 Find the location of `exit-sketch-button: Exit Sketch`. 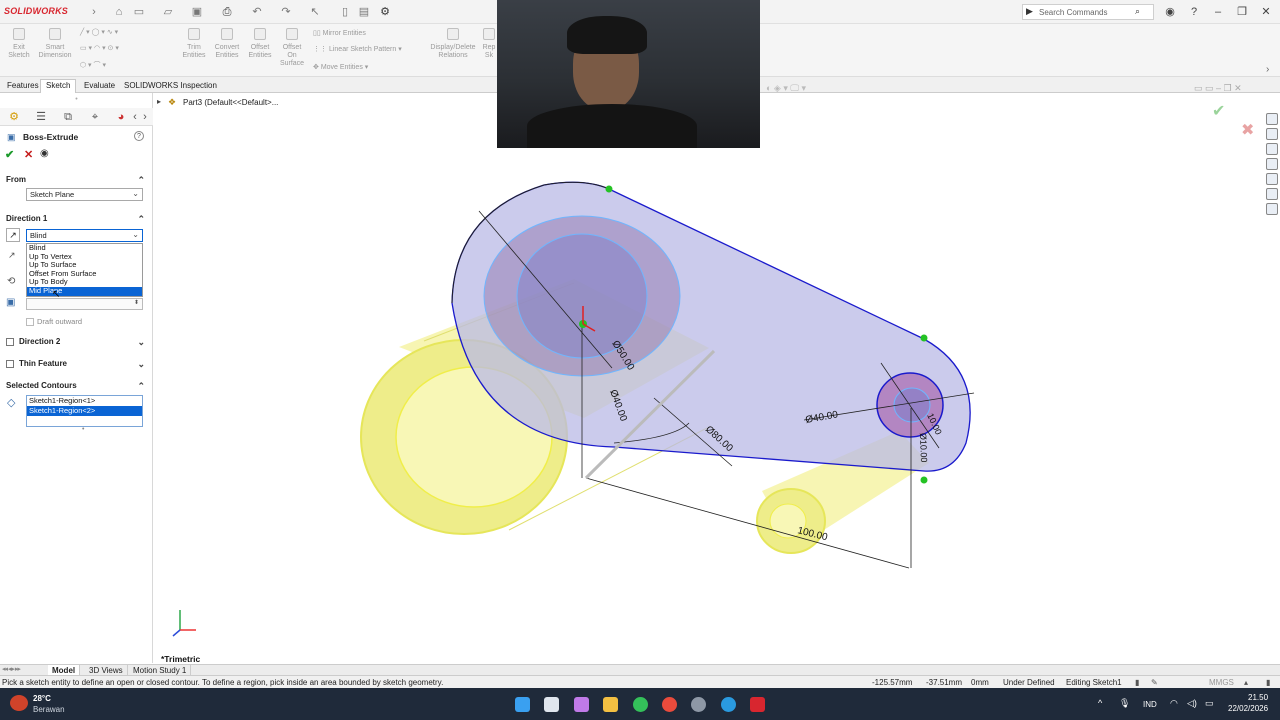

exit-sketch-button: Exit Sketch is located at coordinates (19, 44).